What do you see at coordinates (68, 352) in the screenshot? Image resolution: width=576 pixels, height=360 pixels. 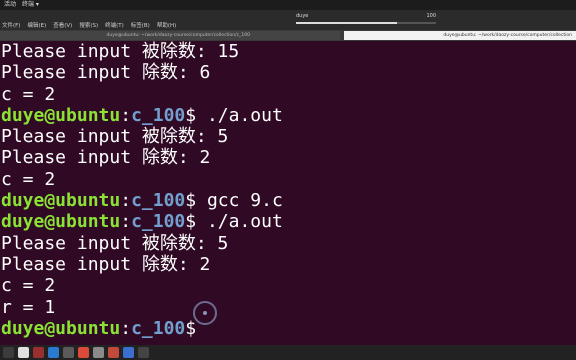 I see `app-icon` at bounding box center [68, 352].